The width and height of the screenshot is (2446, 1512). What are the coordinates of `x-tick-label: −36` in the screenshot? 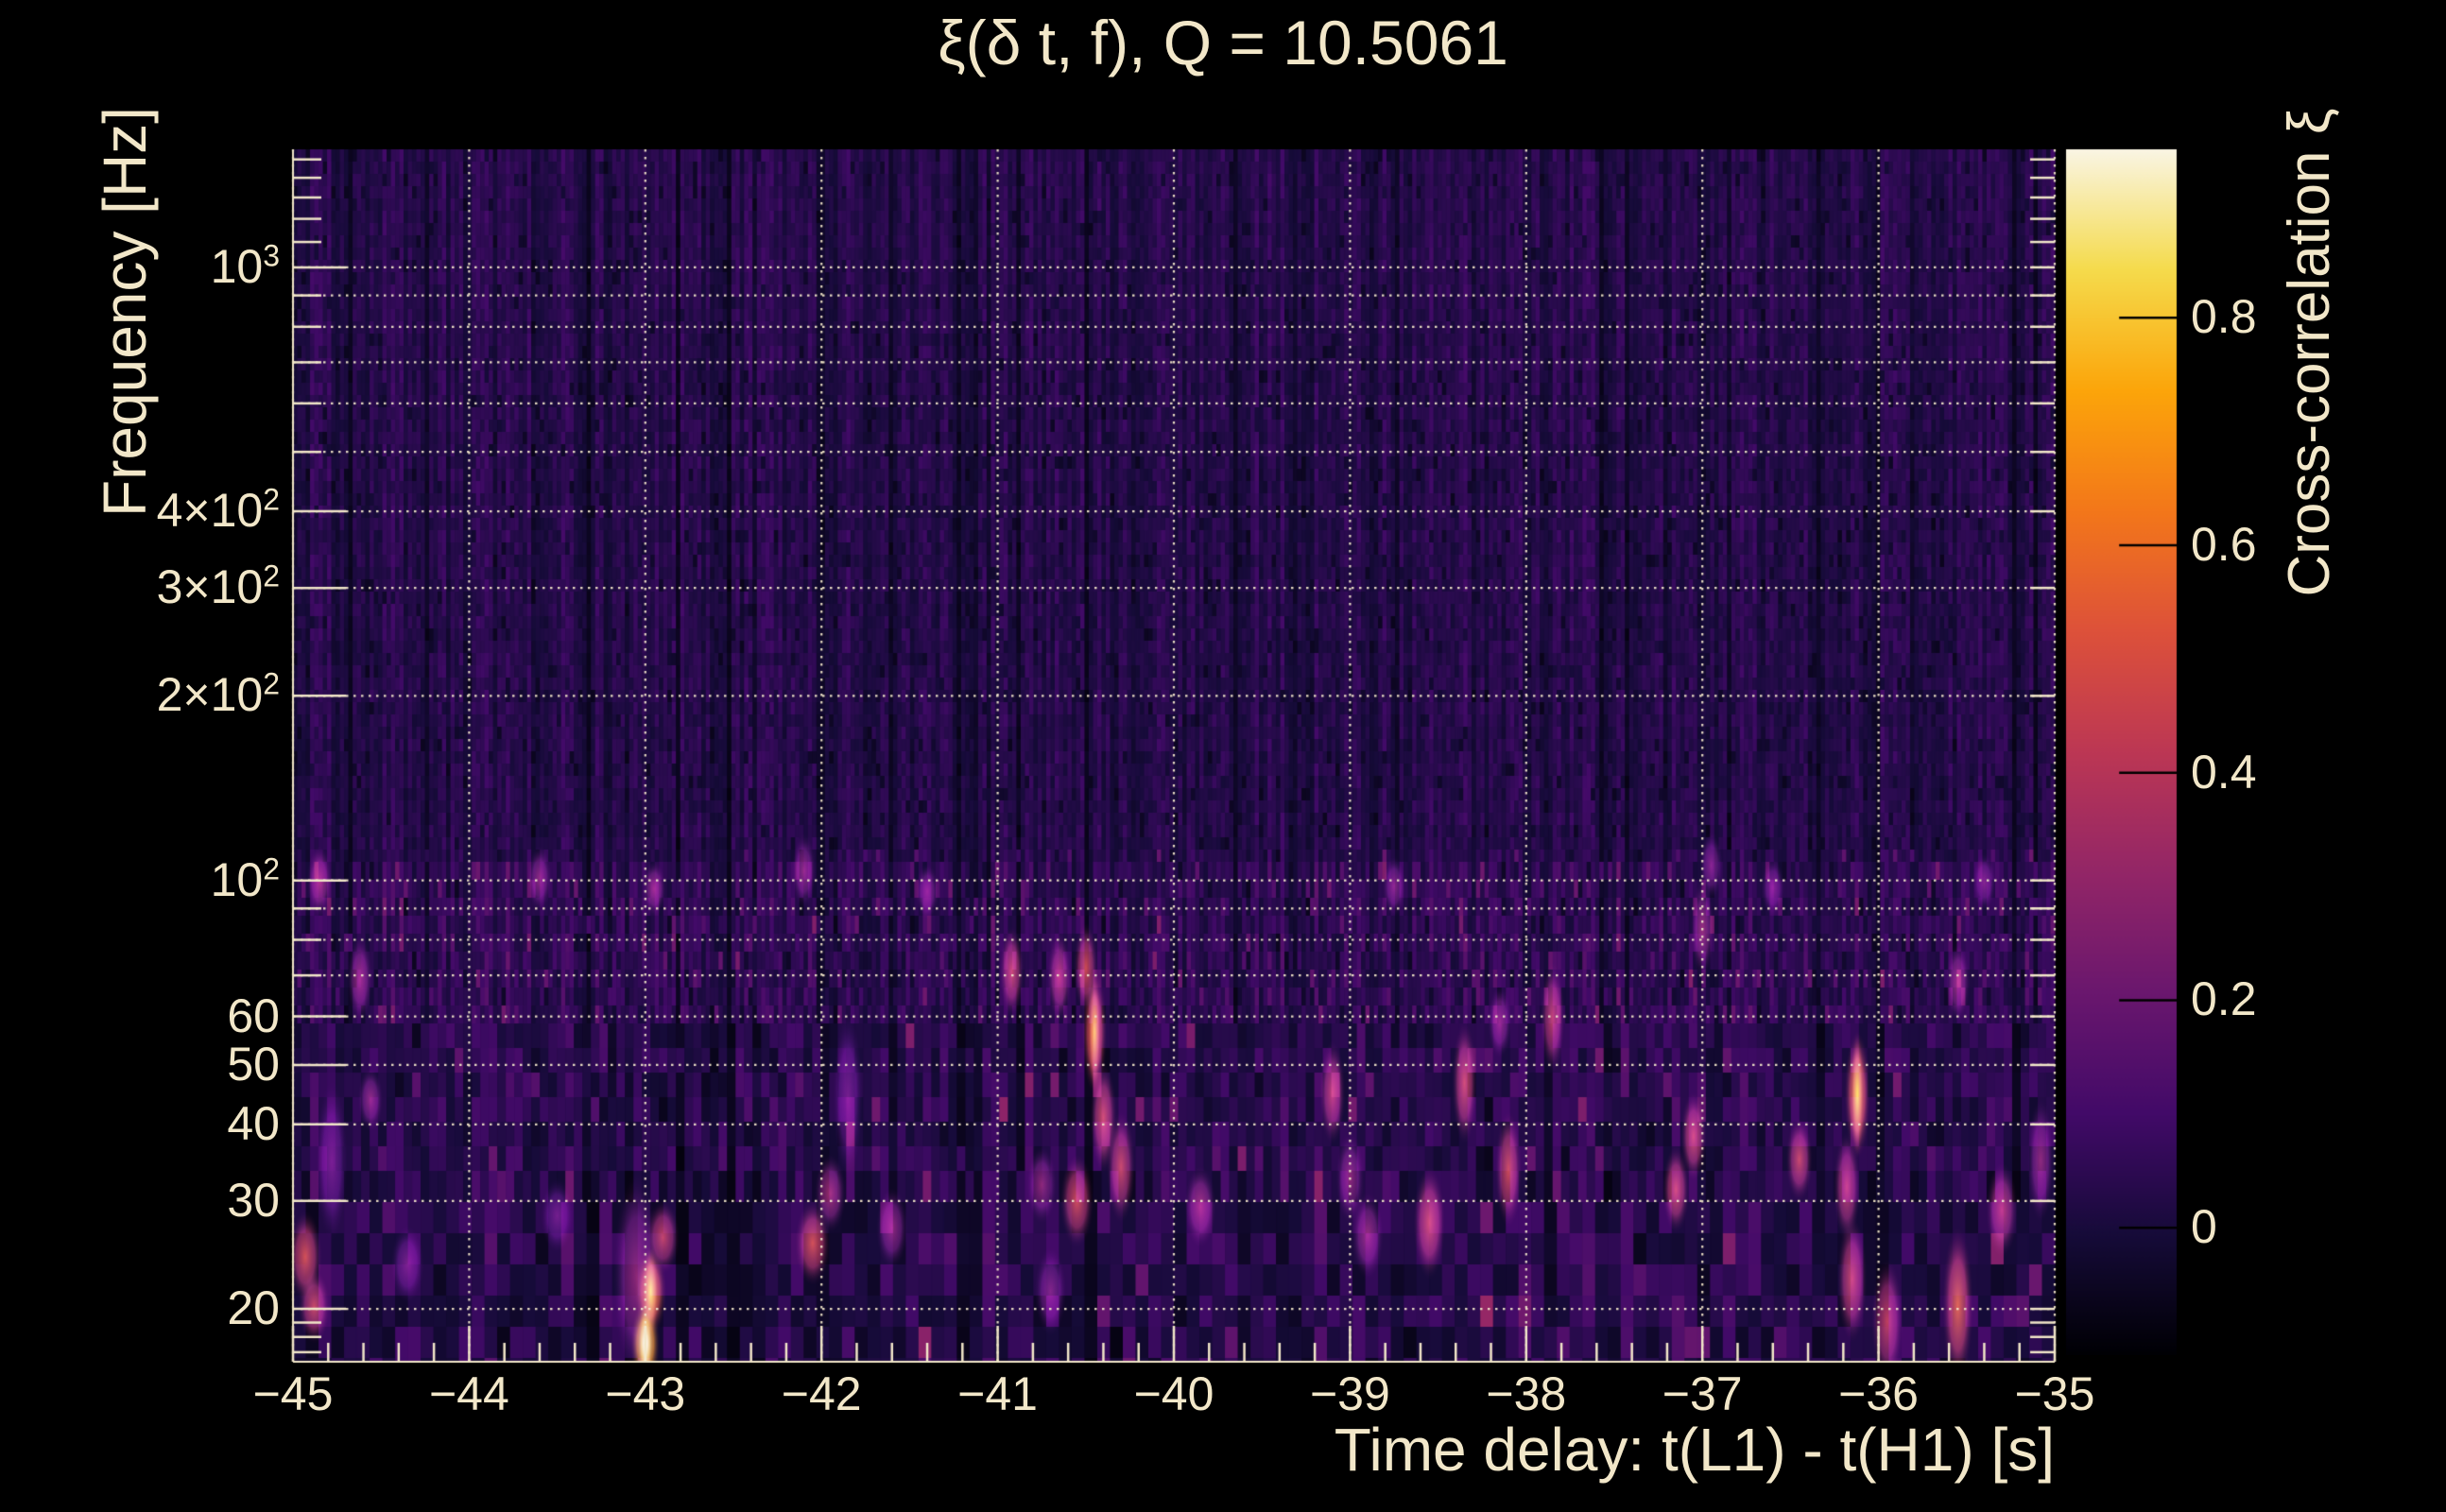 It's located at (1879, 1393).